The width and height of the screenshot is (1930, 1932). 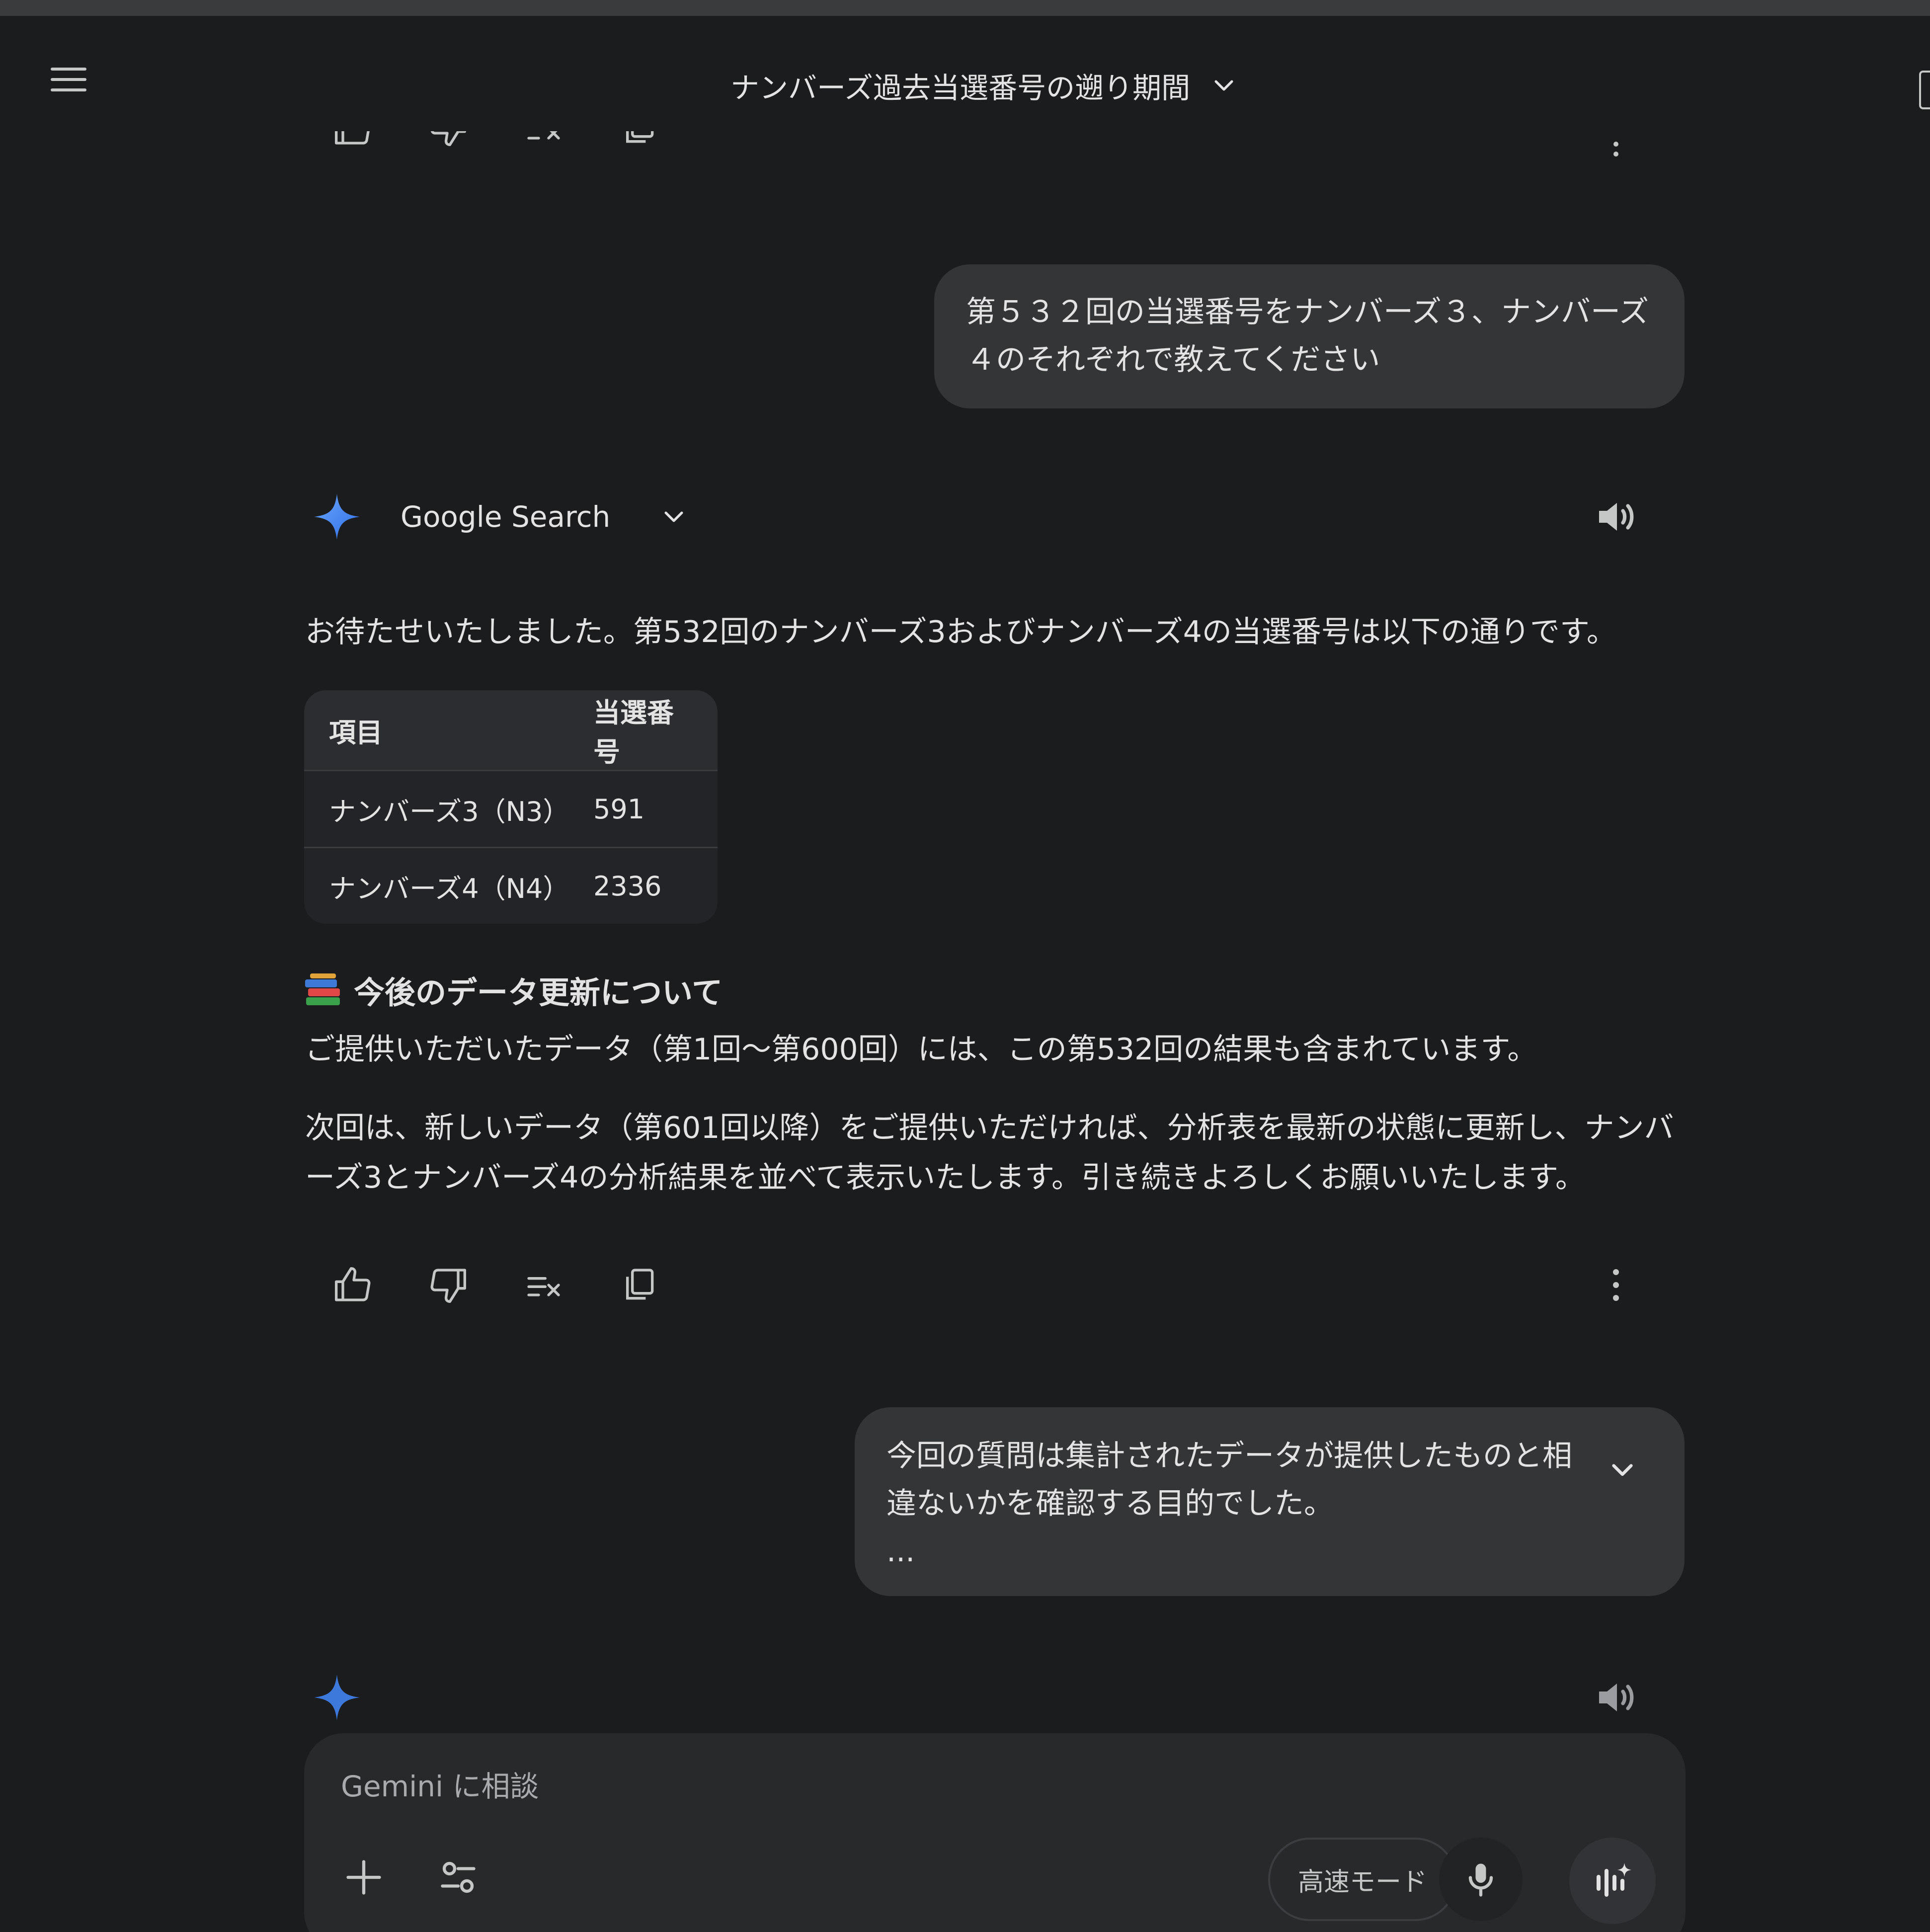 I want to click on table-row: ナンバーズ4（N4） 2336, so click(x=511, y=885).